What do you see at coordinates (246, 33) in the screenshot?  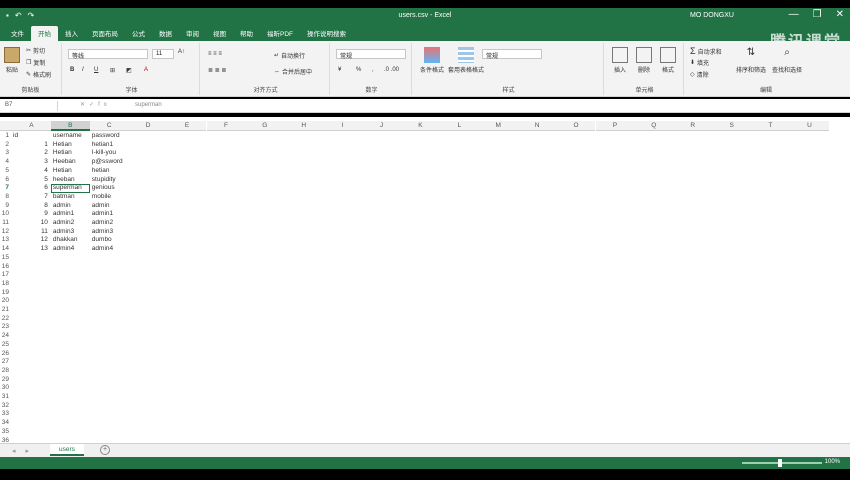 I see `ribbon-tab-8: 帮助` at bounding box center [246, 33].